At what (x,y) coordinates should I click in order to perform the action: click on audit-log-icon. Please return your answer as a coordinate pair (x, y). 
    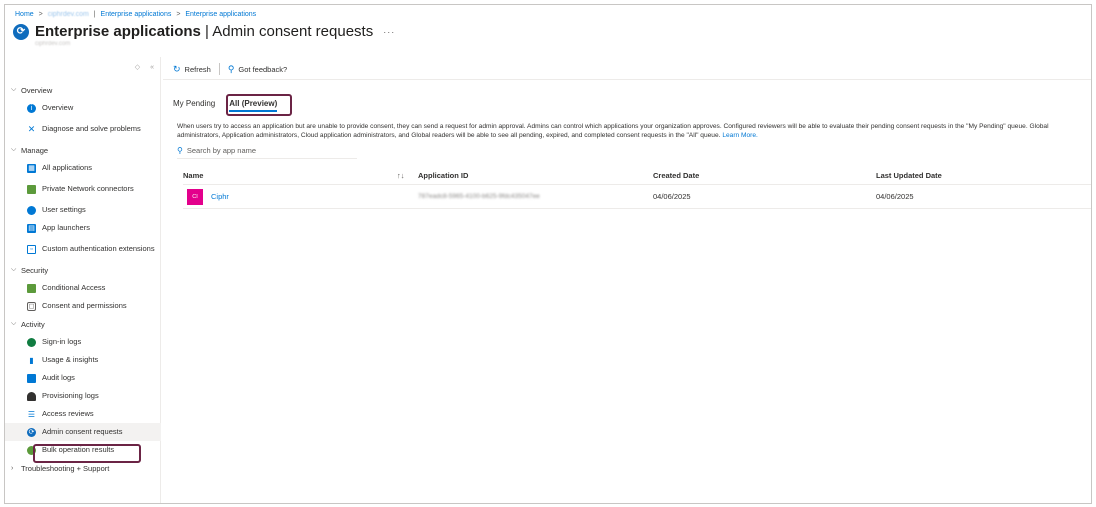
    Looking at the image, I should click on (31, 378).